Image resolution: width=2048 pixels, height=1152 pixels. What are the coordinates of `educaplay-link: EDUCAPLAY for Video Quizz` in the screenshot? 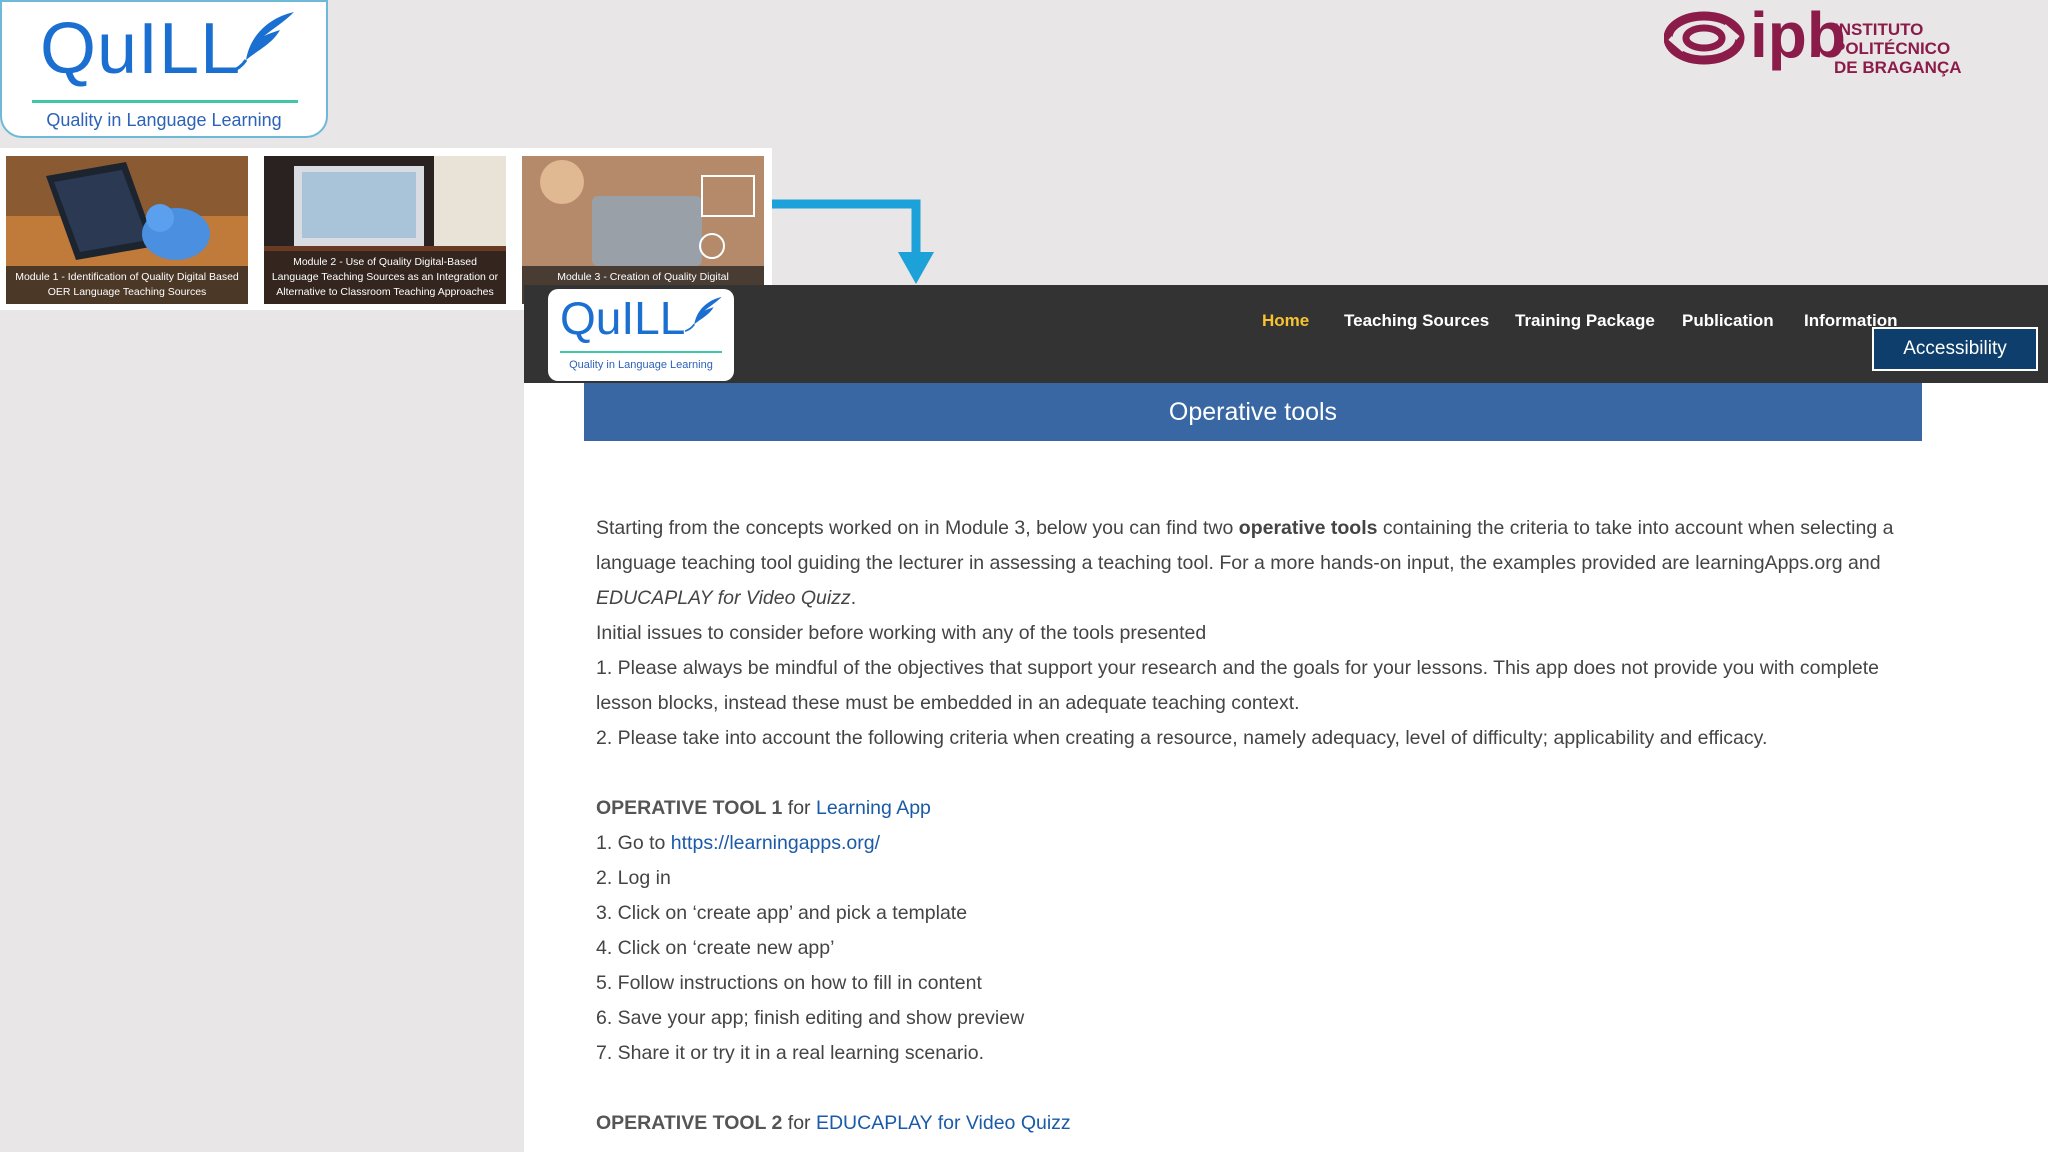 It's located at (943, 1123).